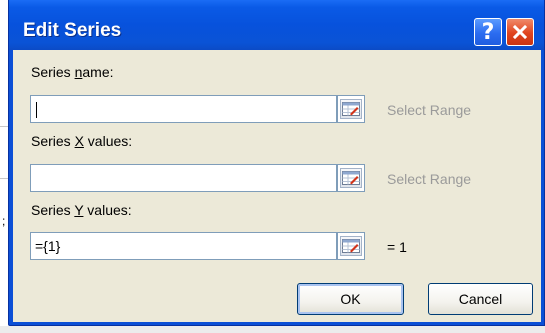 The height and width of the screenshot is (333, 545). Describe the element at coordinates (429, 179) in the screenshot. I see `series-x-select-range-text: Select Range` at that location.